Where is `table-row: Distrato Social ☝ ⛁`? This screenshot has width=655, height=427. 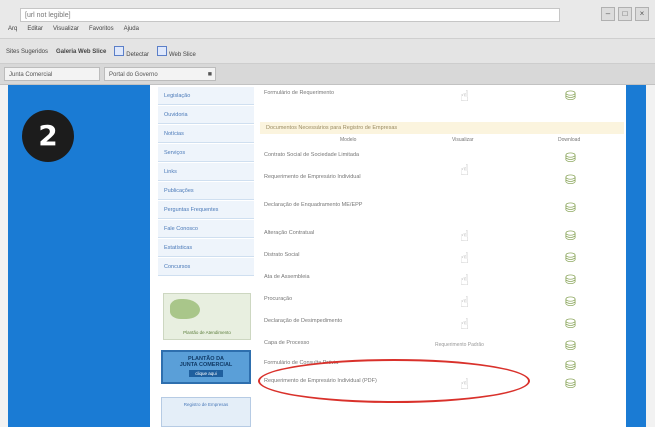
table-row: Distrato Social ☝ ⛁ is located at coordinates (442, 259).